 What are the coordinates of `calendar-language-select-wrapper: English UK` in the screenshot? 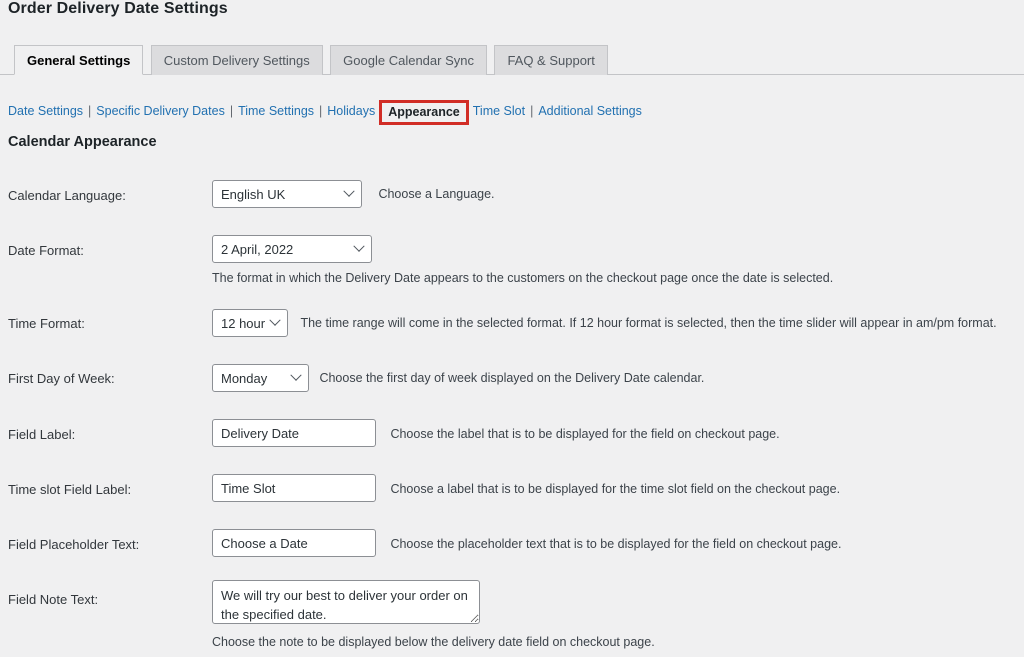 It's located at (287, 194).